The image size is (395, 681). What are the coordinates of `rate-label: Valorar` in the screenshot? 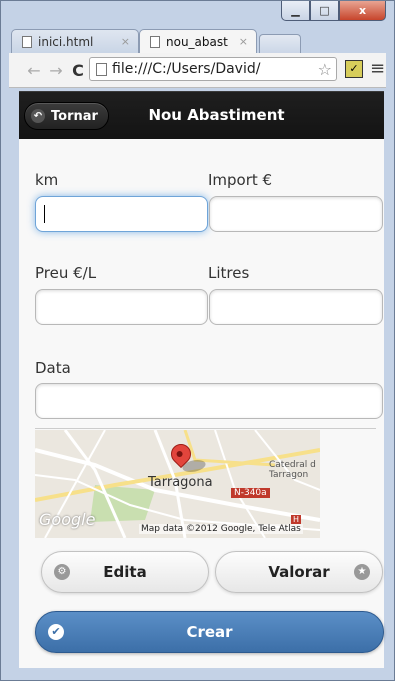 It's located at (299, 572).